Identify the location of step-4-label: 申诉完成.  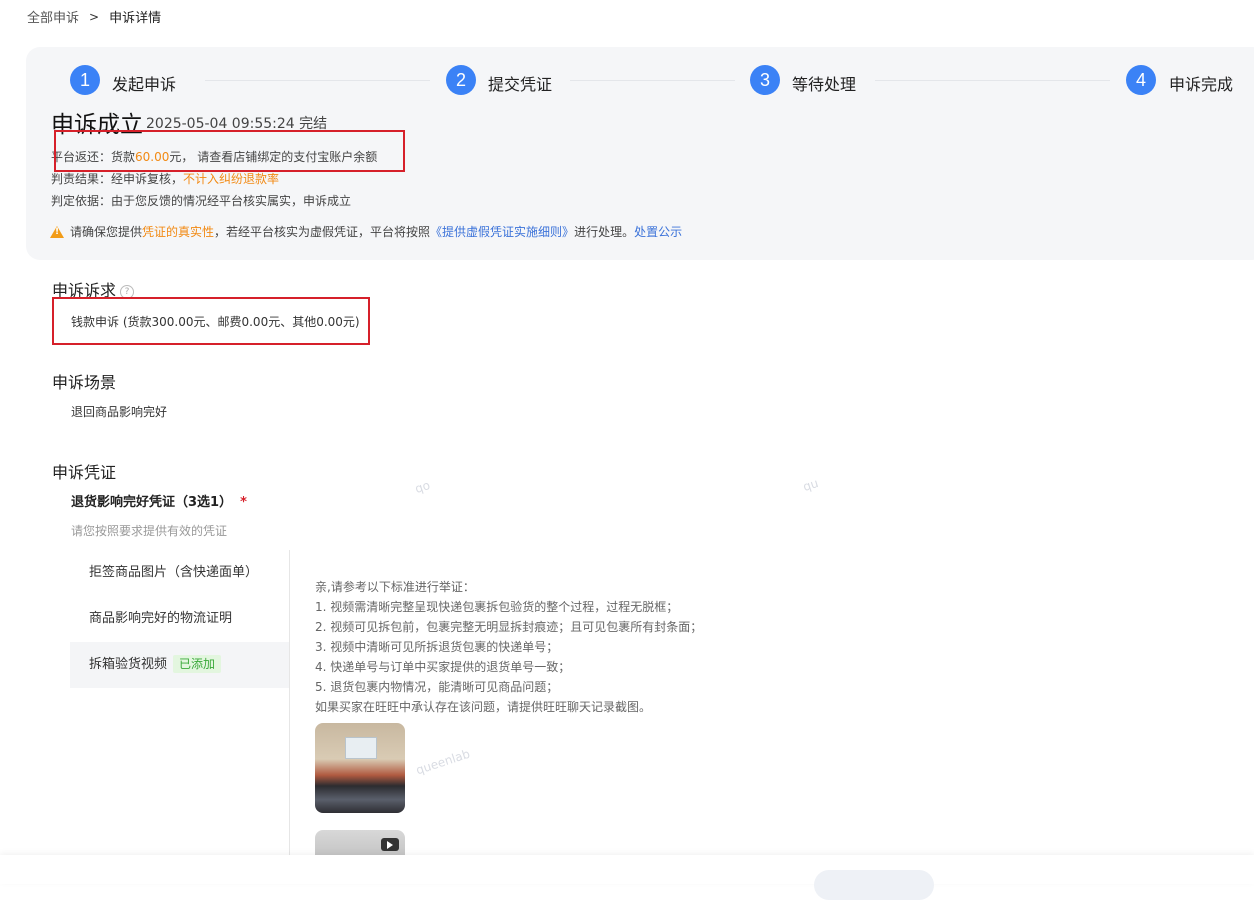
(1201, 84).